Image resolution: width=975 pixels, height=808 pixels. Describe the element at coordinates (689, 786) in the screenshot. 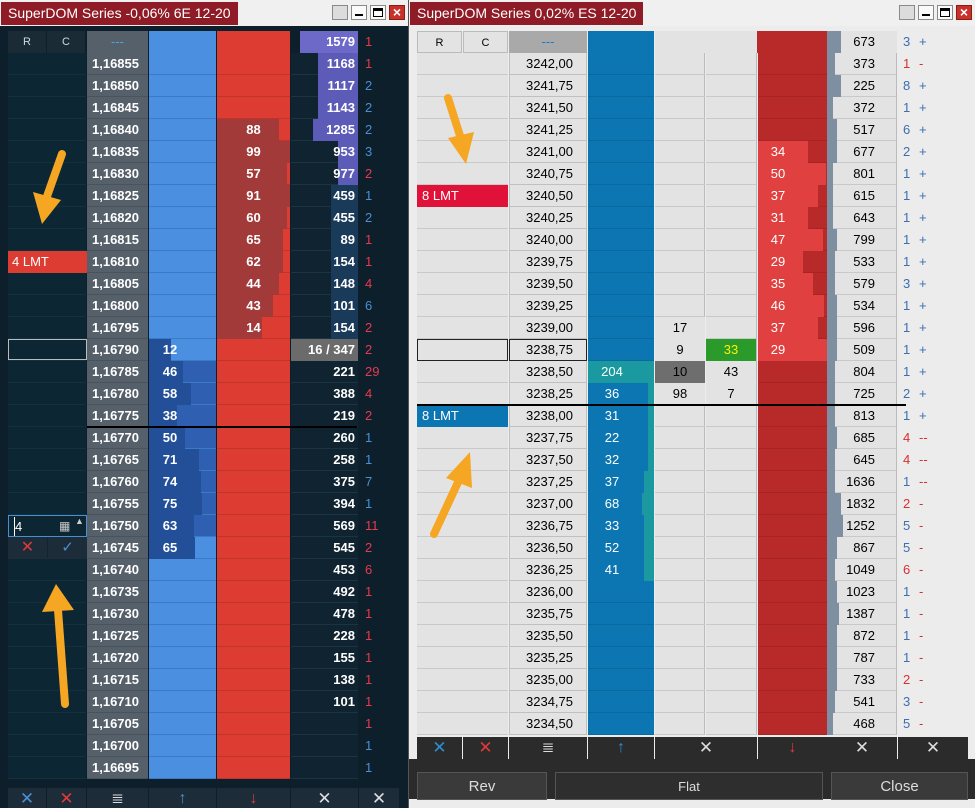

I see `flat-button: Flat` at that location.